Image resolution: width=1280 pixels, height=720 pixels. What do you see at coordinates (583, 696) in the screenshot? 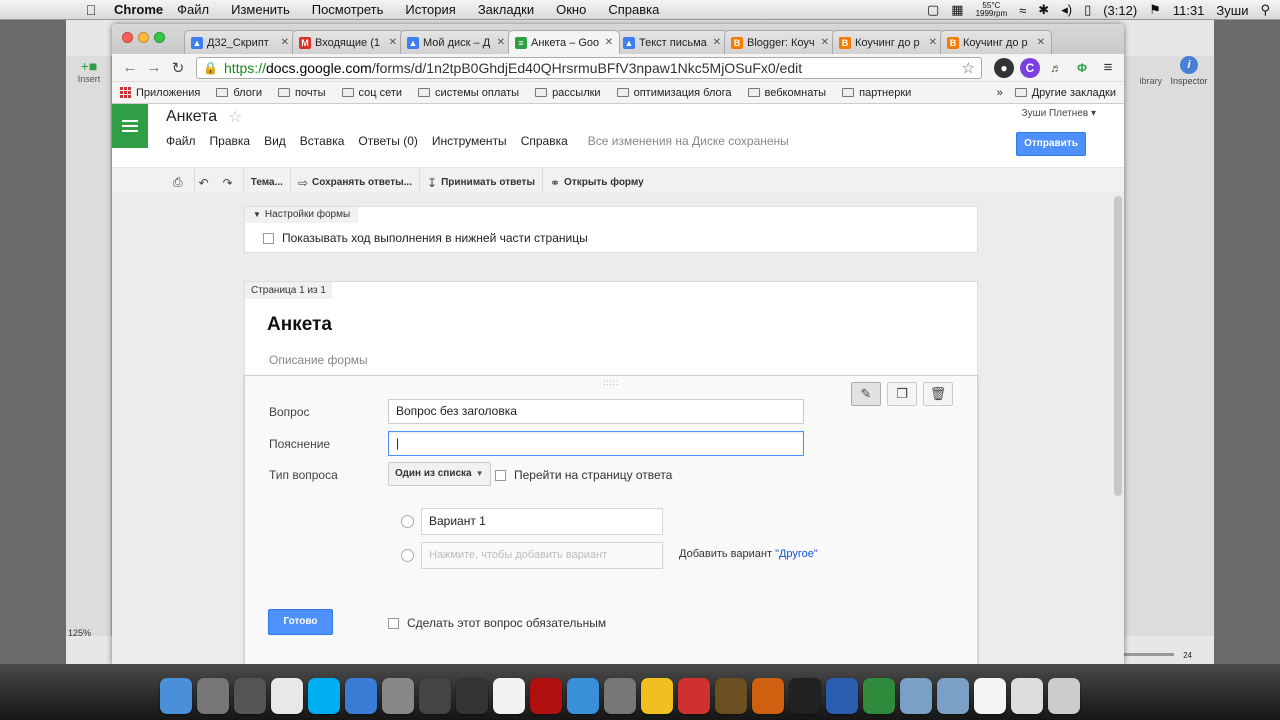
I see `itunes-icon` at bounding box center [583, 696].